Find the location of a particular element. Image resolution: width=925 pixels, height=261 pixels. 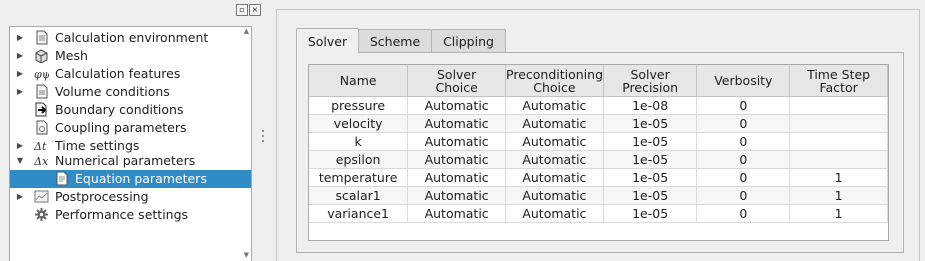

coupling-document-icon is located at coordinates (41, 127).